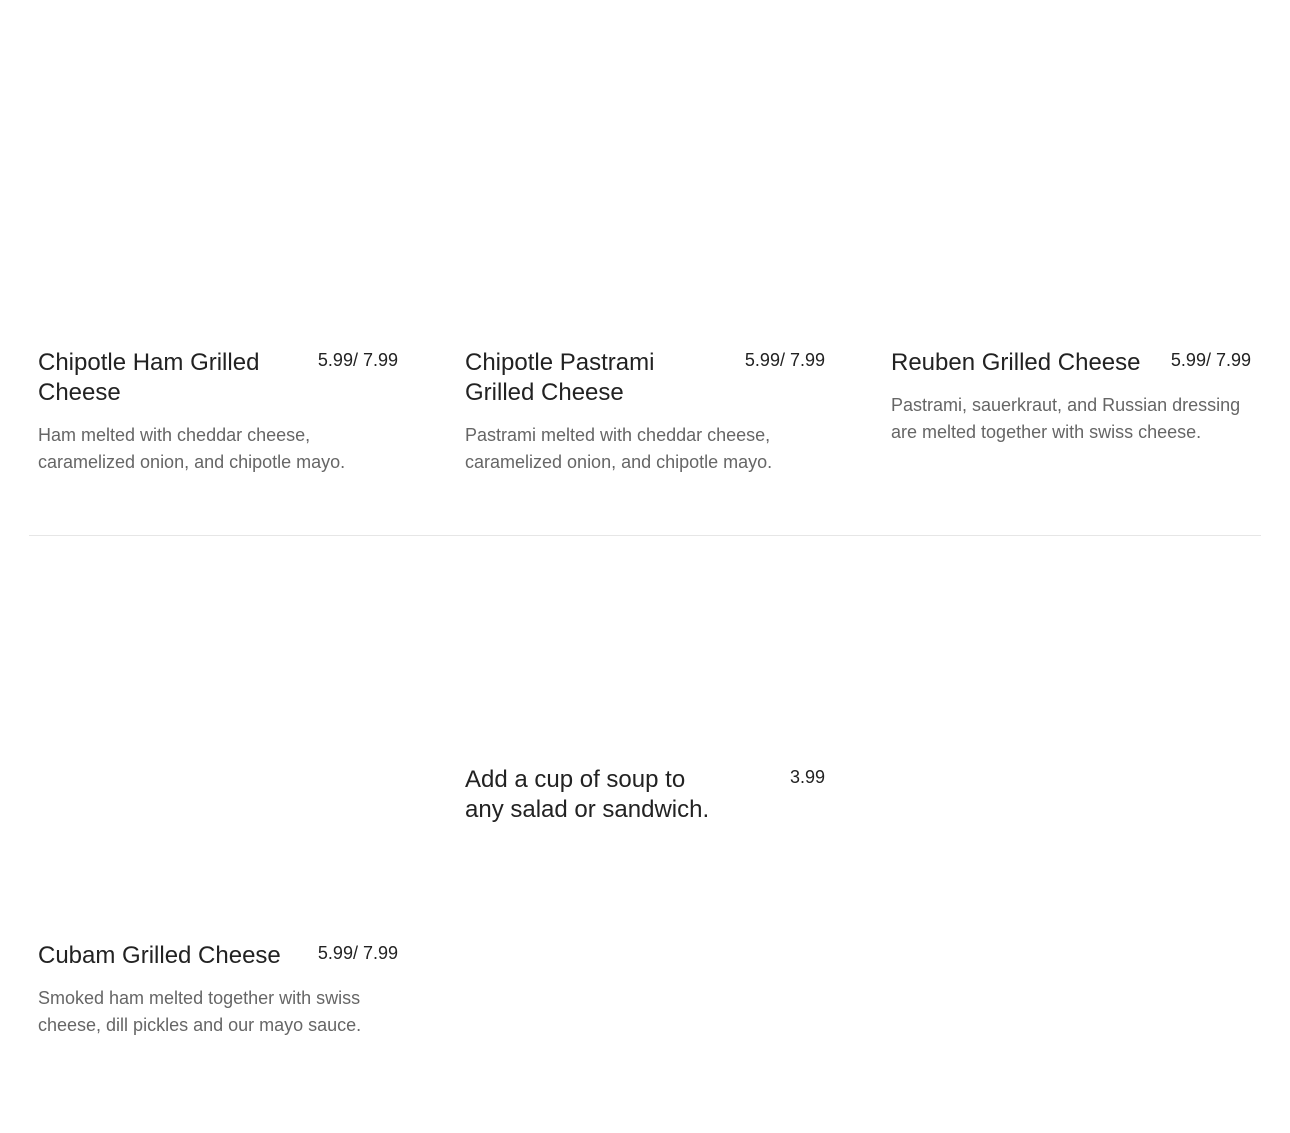 The height and width of the screenshot is (1133, 1290). What do you see at coordinates (159, 955) in the screenshot?
I see `menu-item-name: Cubam Grilled Cheese` at bounding box center [159, 955].